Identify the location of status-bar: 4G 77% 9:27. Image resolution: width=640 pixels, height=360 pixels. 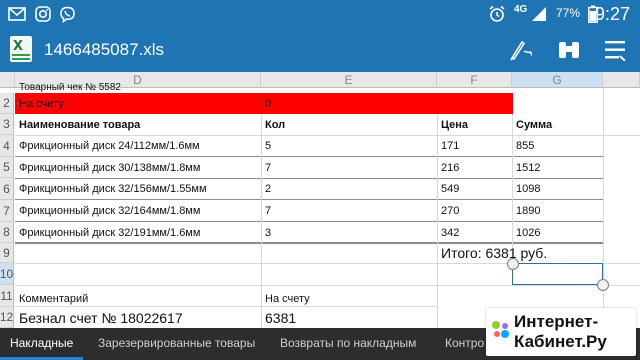
(320, 14).